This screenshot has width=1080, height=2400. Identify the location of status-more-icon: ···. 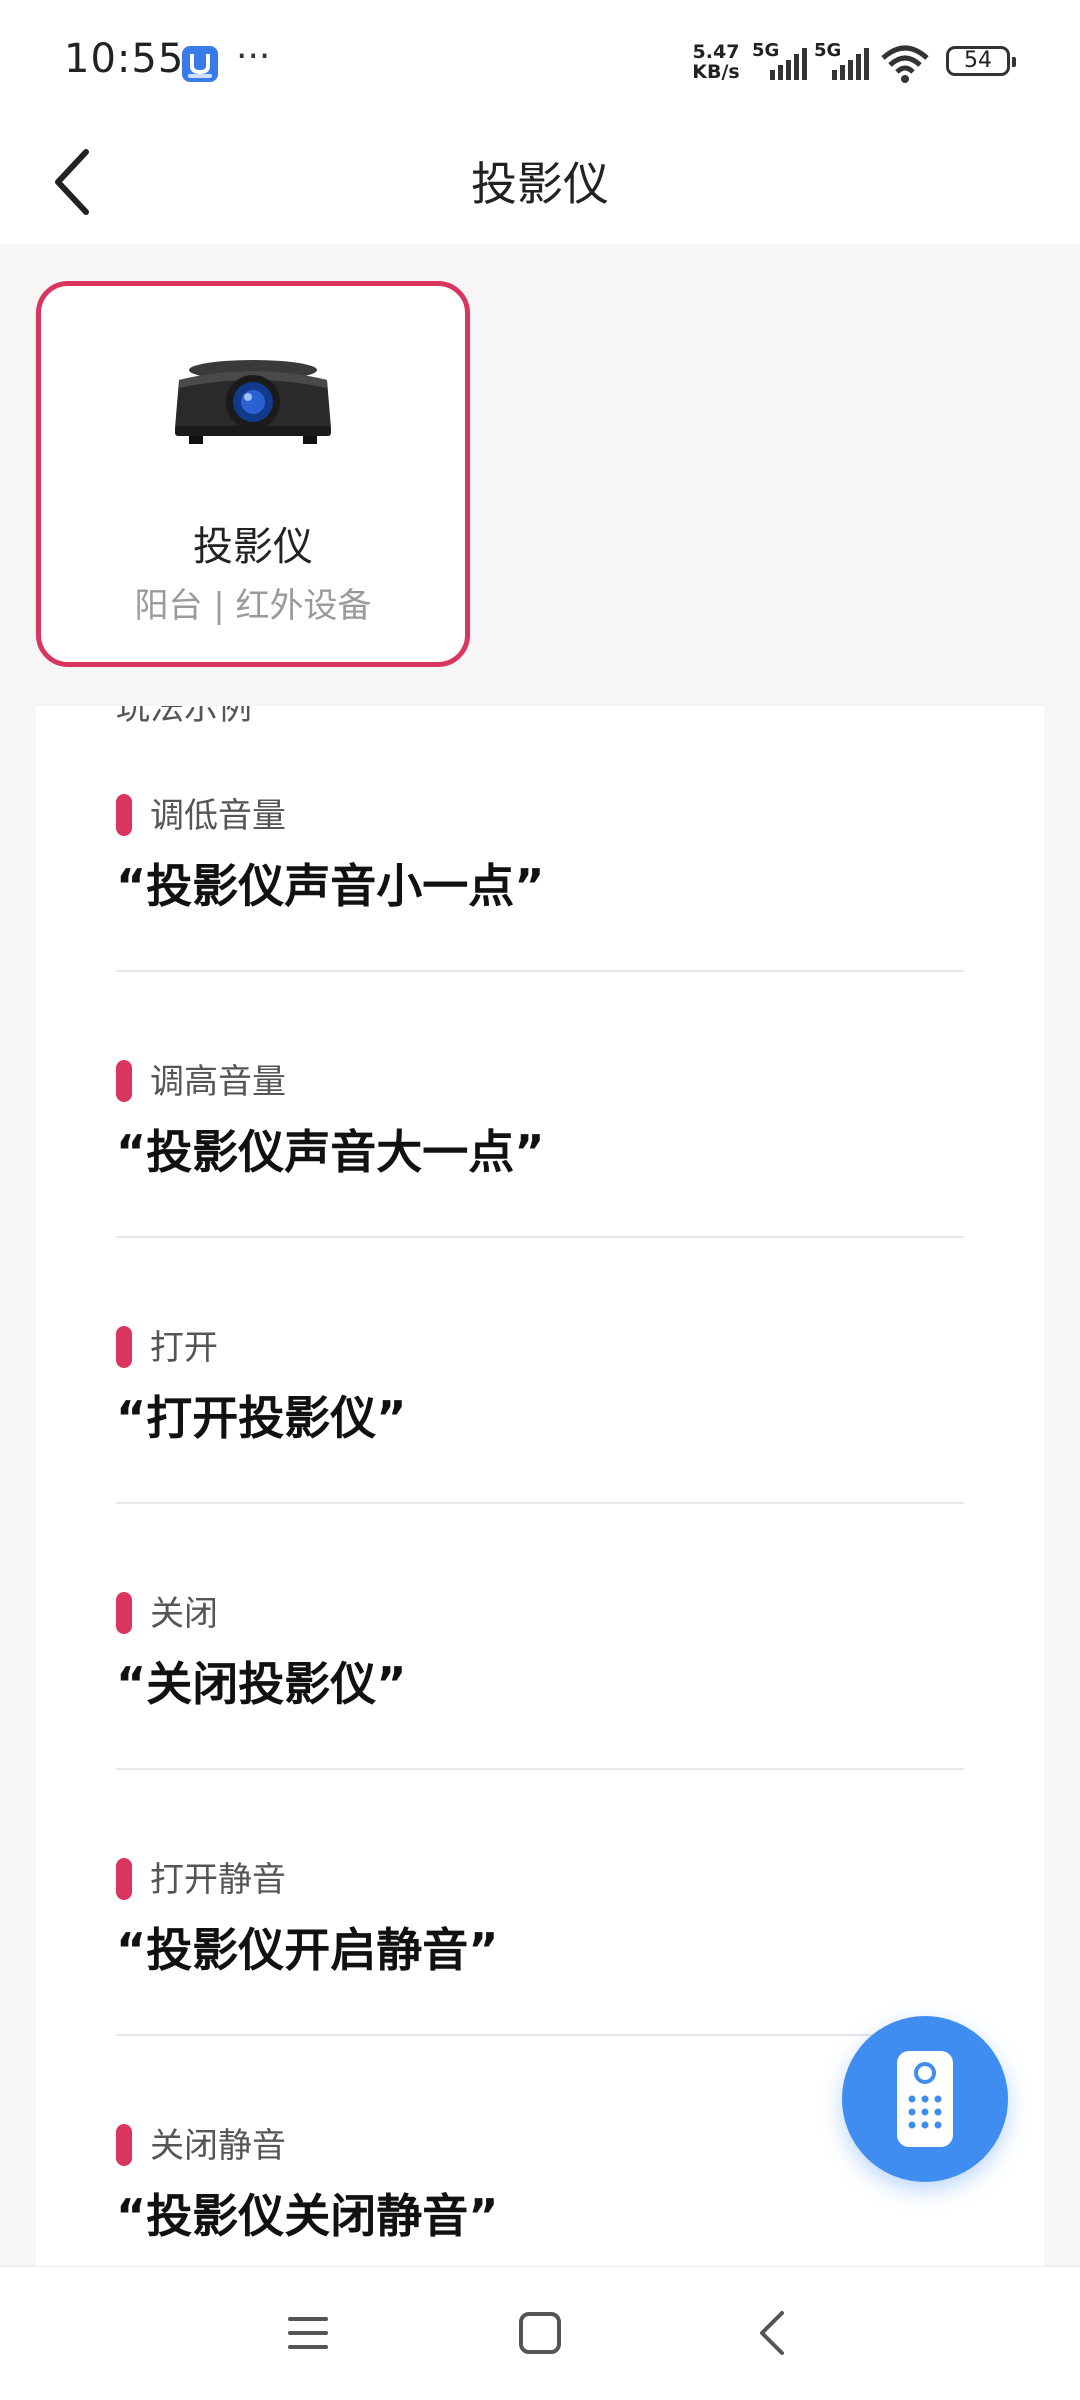
(253, 56).